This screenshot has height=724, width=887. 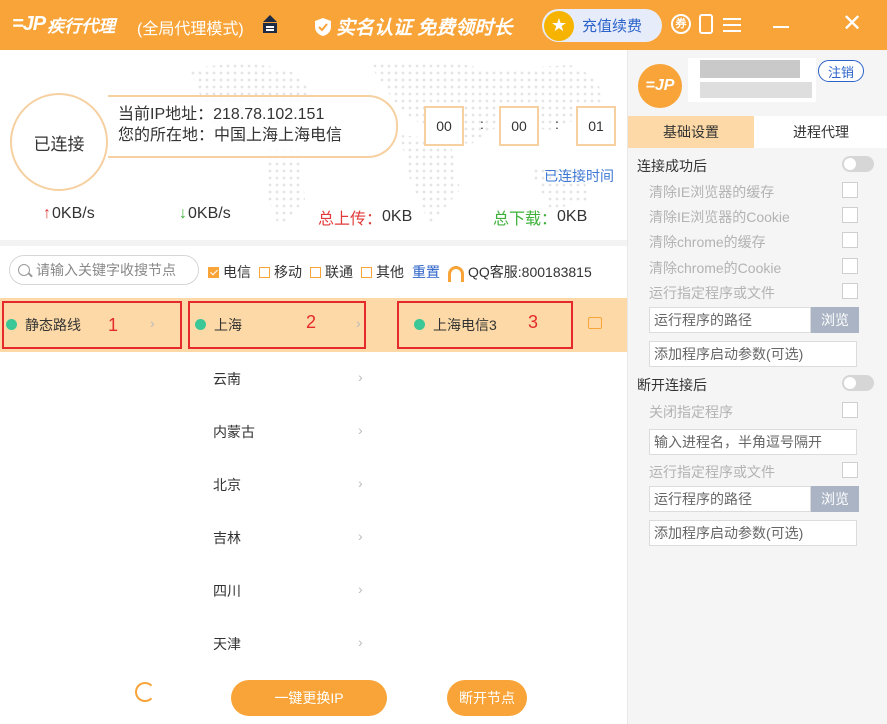 What do you see at coordinates (29, 24) in the screenshot?
I see `logo-mark: =JP` at bounding box center [29, 24].